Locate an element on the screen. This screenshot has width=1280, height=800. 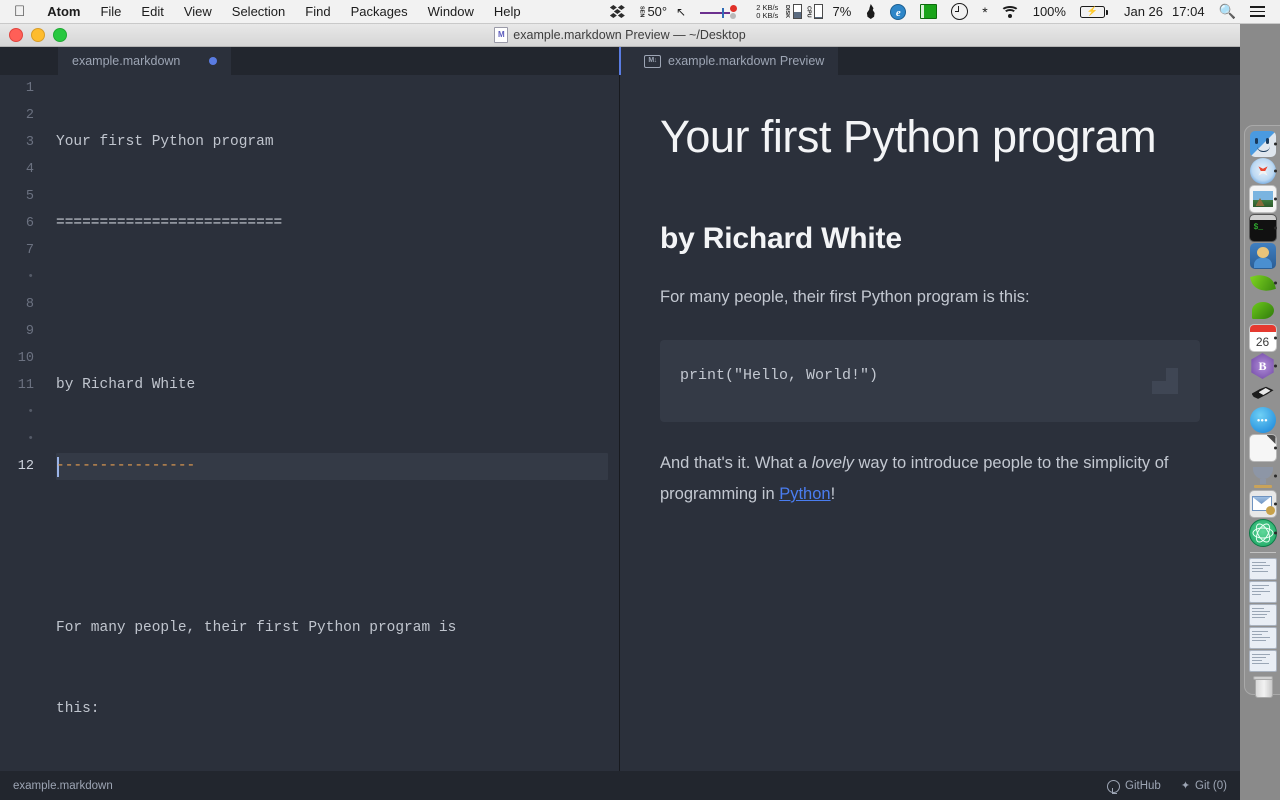
menu-item-edit: Edit is located at coordinates (152, 12).